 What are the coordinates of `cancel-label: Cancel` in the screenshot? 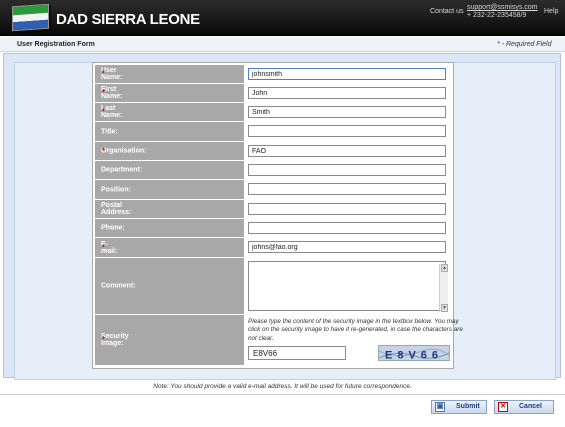 It's located at (530, 406).